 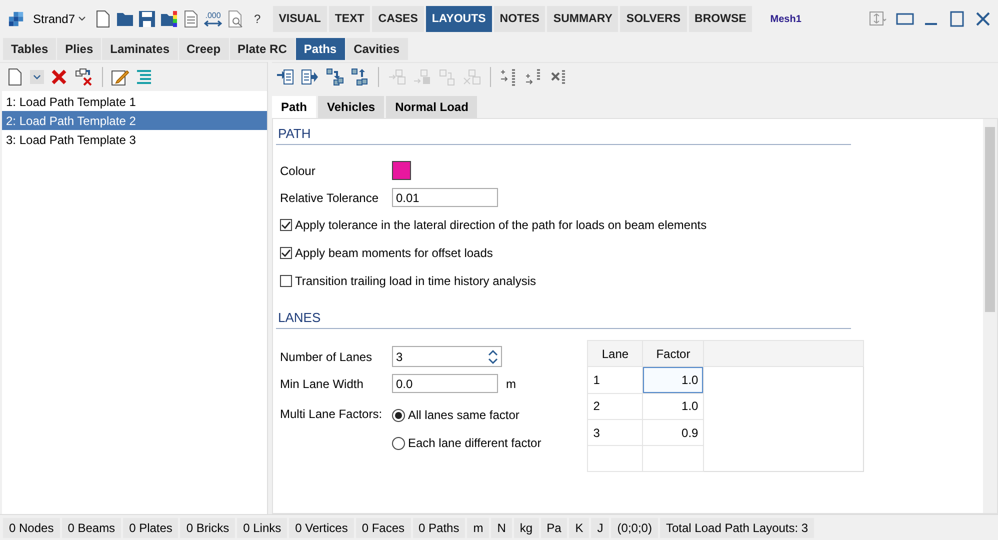 What do you see at coordinates (579, 528) in the screenshot?
I see `status-item: K` at bounding box center [579, 528].